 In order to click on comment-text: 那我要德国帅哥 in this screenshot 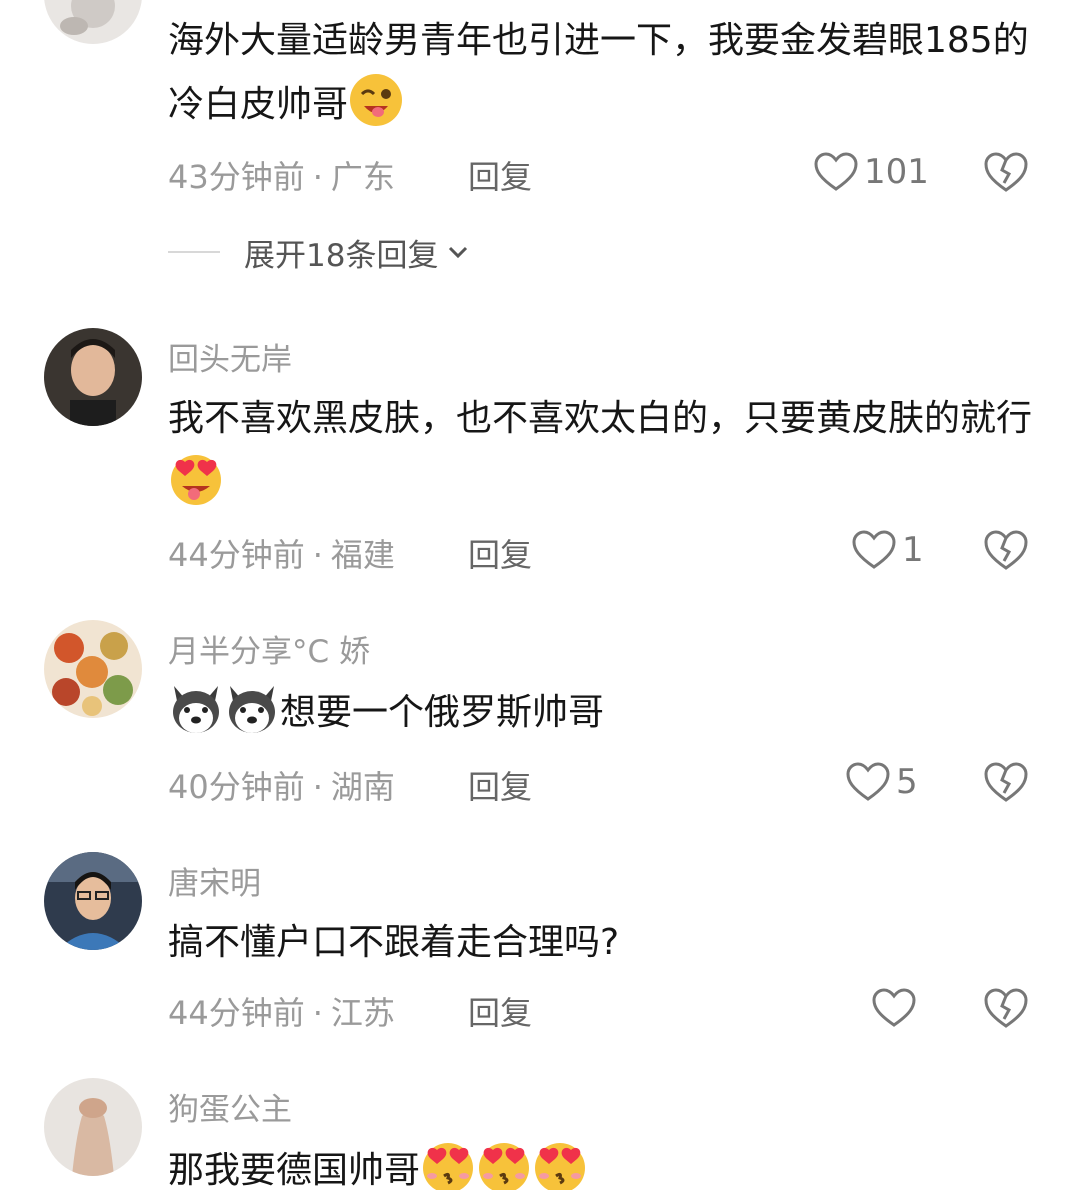, I will do `click(603, 1164)`.